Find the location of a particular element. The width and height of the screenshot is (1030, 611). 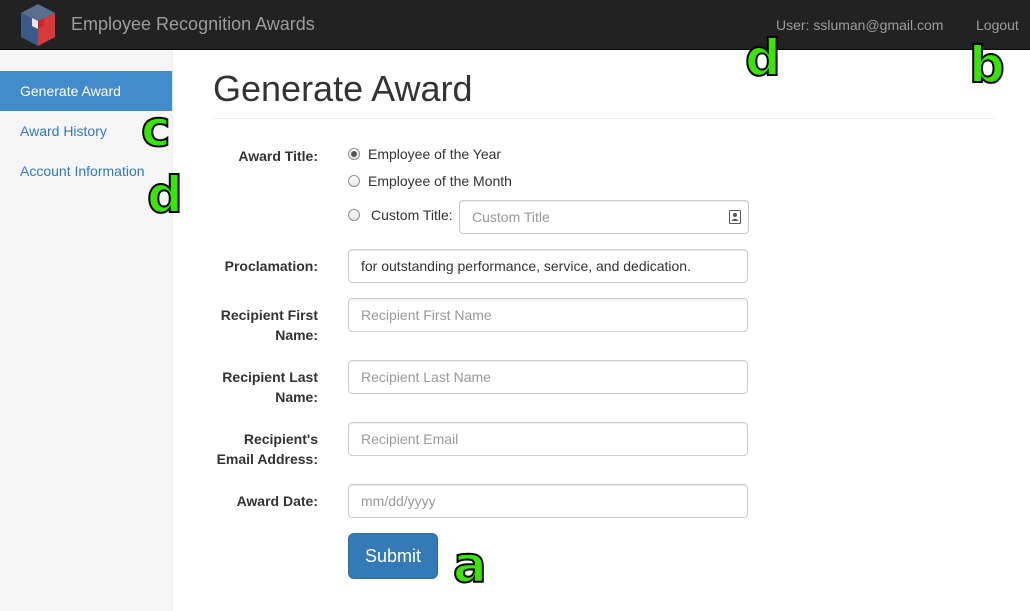

award-date-label: Award Date: is located at coordinates (277, 501).